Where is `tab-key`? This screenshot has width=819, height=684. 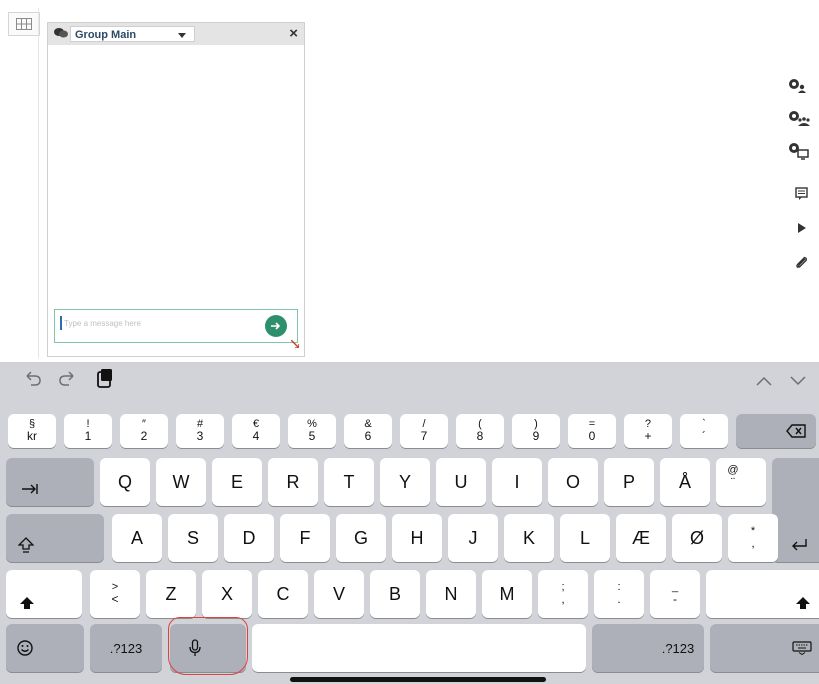
tab-key is located at coordinates (50, 482).